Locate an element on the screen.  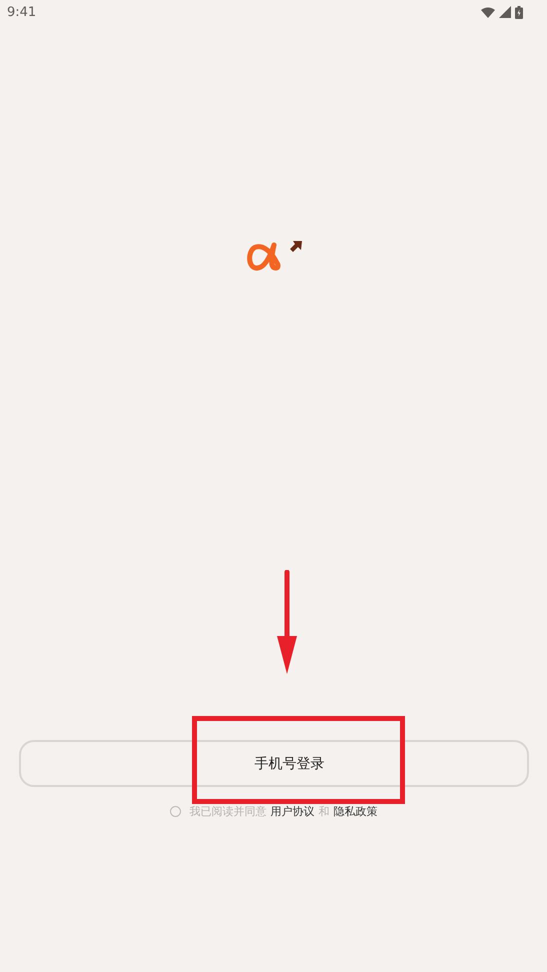
wifi-icon is located at coordinates (488, 12).